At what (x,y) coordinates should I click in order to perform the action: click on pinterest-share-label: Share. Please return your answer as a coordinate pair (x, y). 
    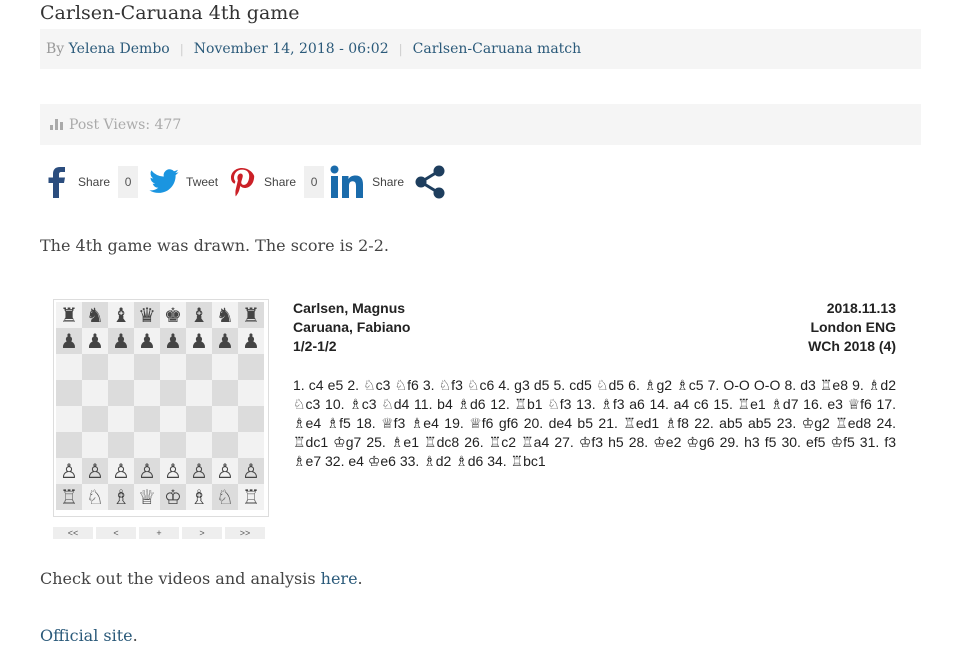
    Looking at the image, I should click on (280, 182).